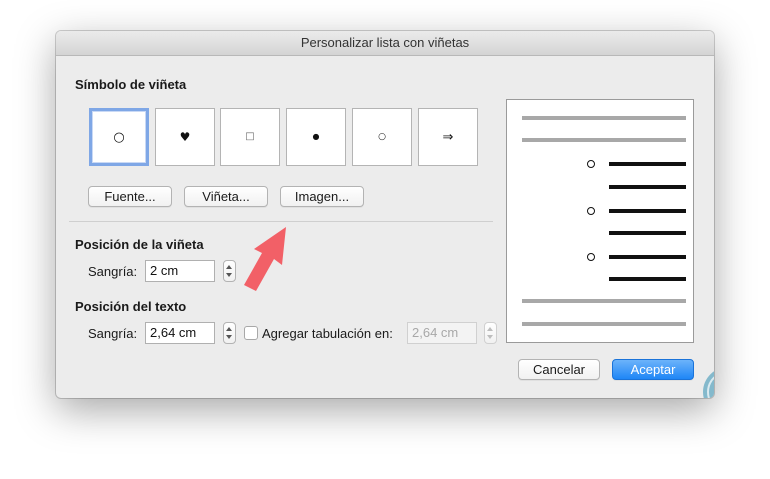 Image resolution: width=770 pixels, height=479 pixels. I want to click on text-indent-input: 2,64 cm, so click(180, 333).